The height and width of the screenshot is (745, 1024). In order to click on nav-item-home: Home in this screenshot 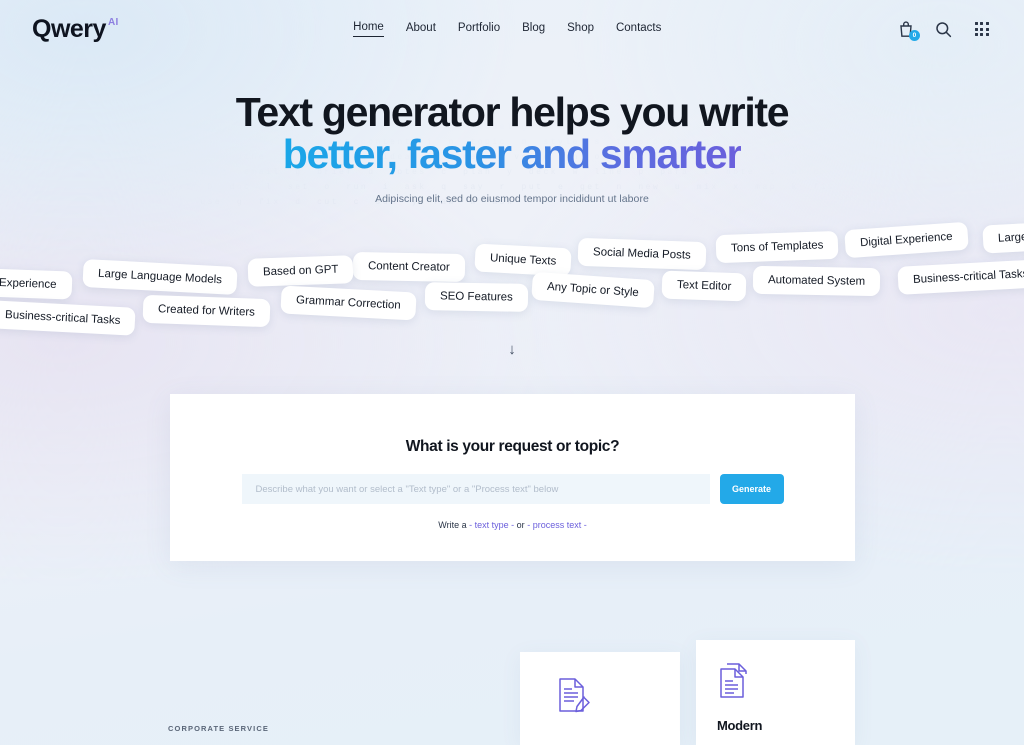, I will do `click(368, 29)`.